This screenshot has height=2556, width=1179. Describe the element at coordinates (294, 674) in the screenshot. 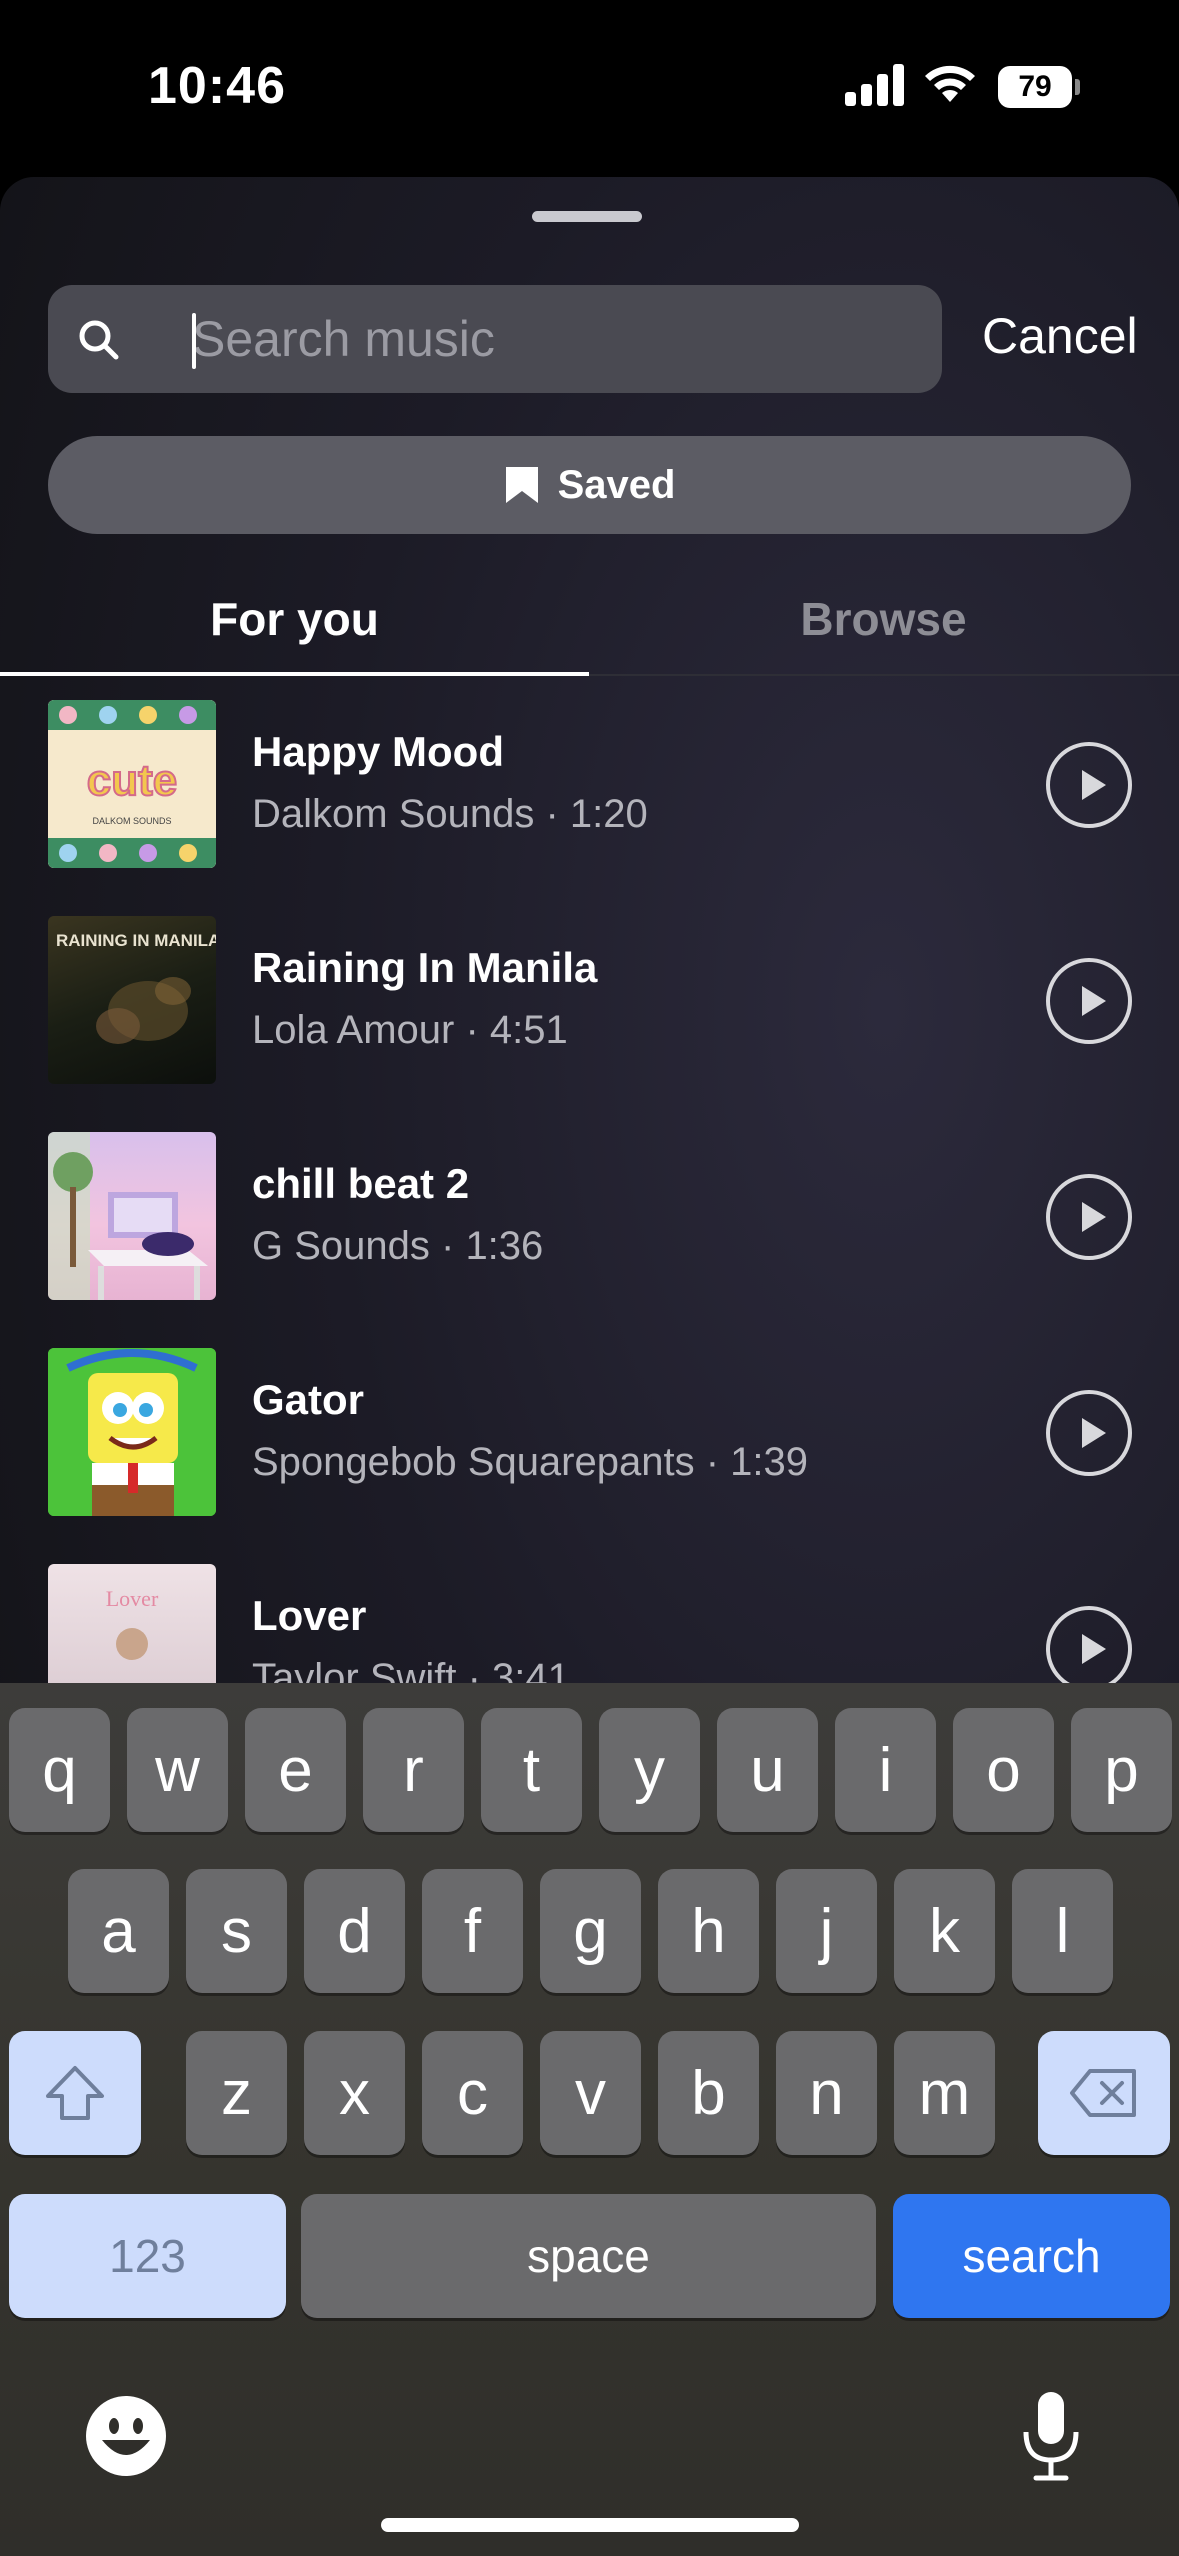

I see `active-tab-indicator` at that location.